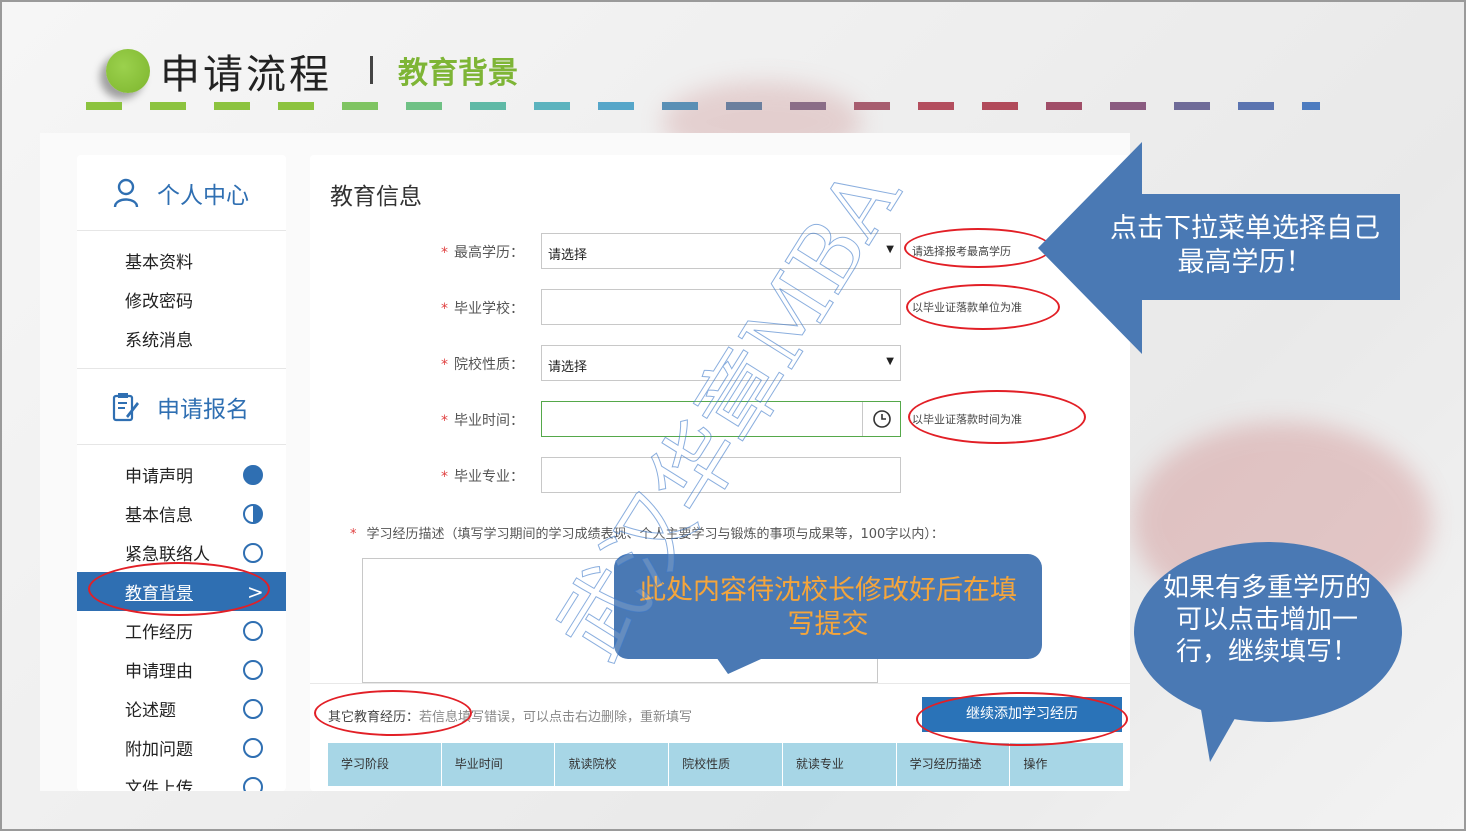 The width and height of the screenshot is (1466, 831). I want to click on sidebar-item-declaration: 申请声明, so click(181, 474).